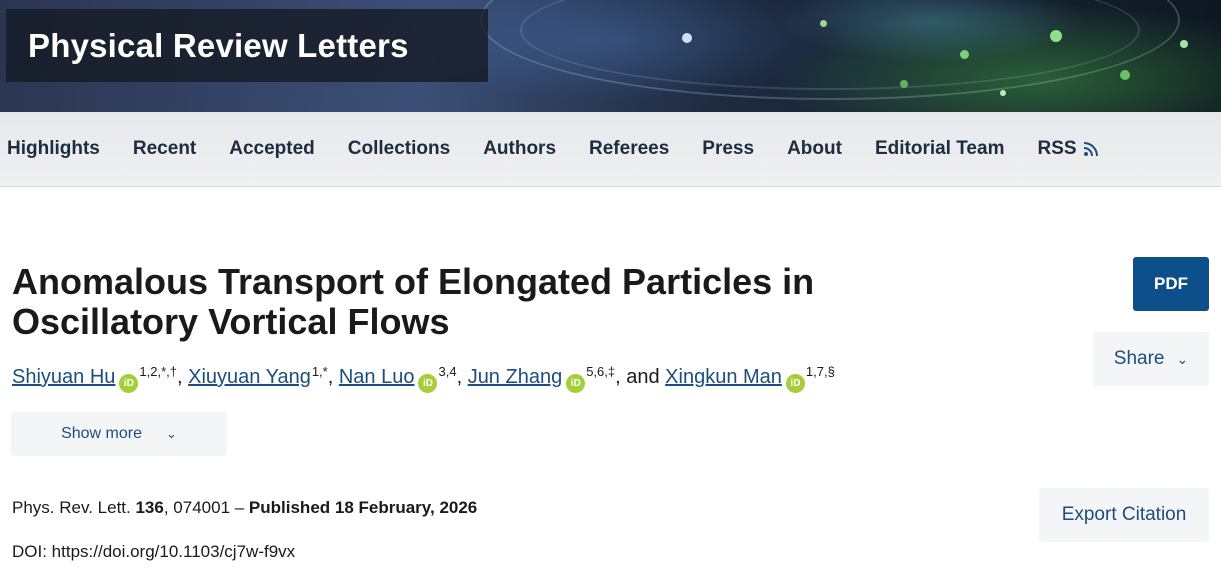  Describe the element at coordinates (149, 507) in the screenshot. I see `citation-volume: 136` at that location.